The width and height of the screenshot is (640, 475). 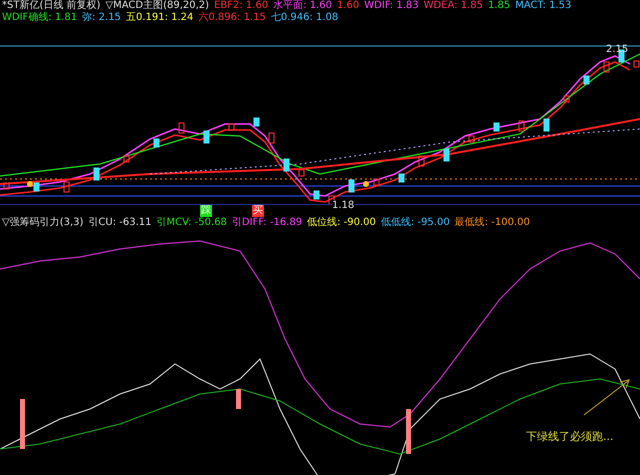 I want to click on price-low-label: 1.18, so click(x=343, y=205).